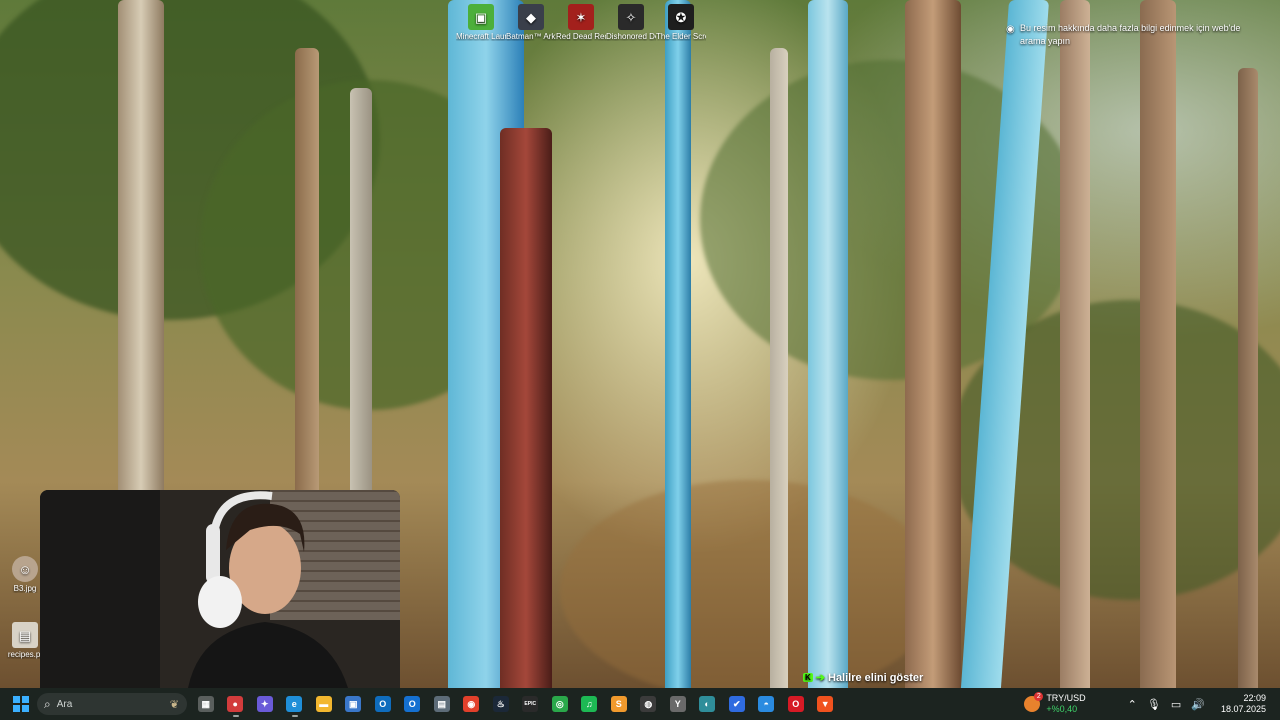  I want to click on taskbar-app-edge: e, so click(295, 704).